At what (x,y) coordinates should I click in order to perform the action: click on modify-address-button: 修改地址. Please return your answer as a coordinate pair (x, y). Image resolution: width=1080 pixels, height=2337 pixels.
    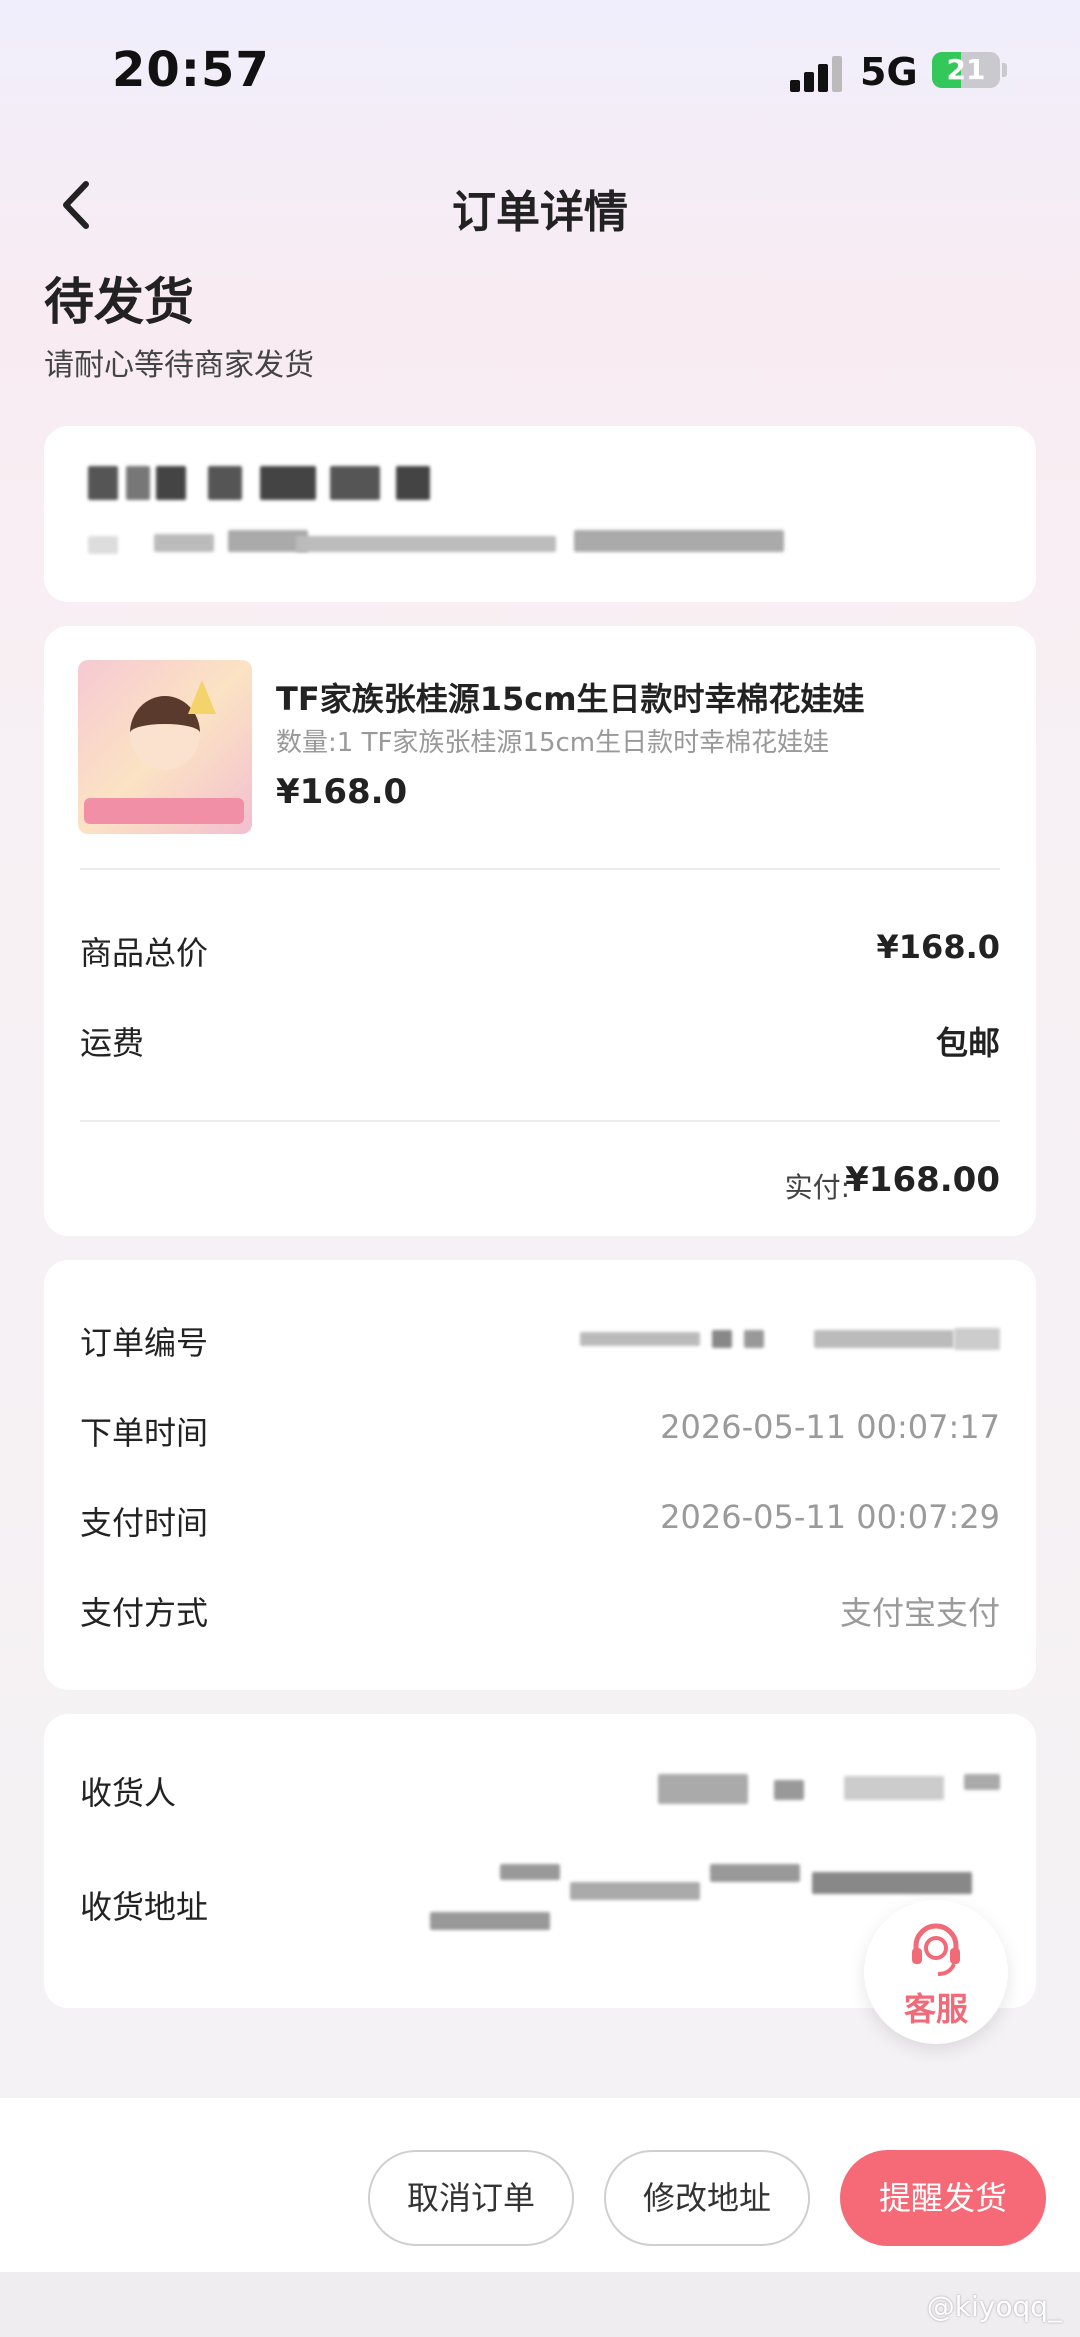
    Looking at the image, I should click on (707, 2198).